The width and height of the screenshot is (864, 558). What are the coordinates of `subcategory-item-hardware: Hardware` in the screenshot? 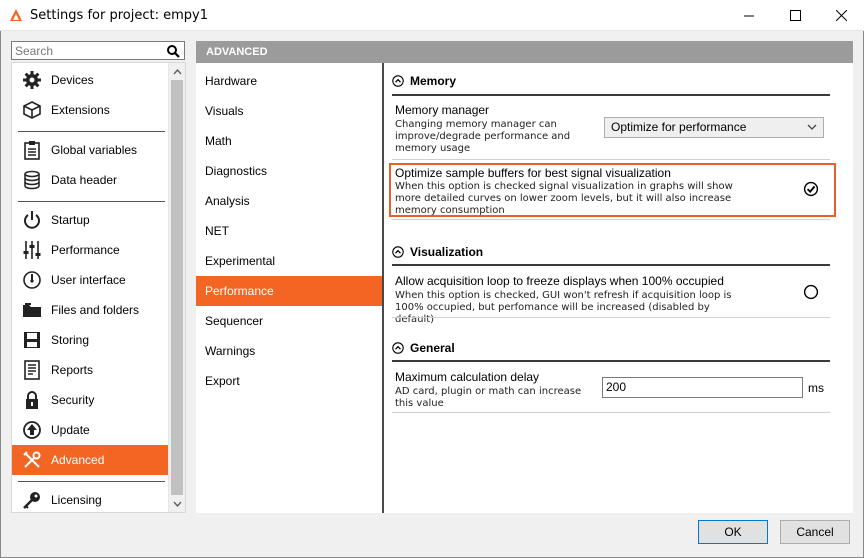 It's located at (289, 81).